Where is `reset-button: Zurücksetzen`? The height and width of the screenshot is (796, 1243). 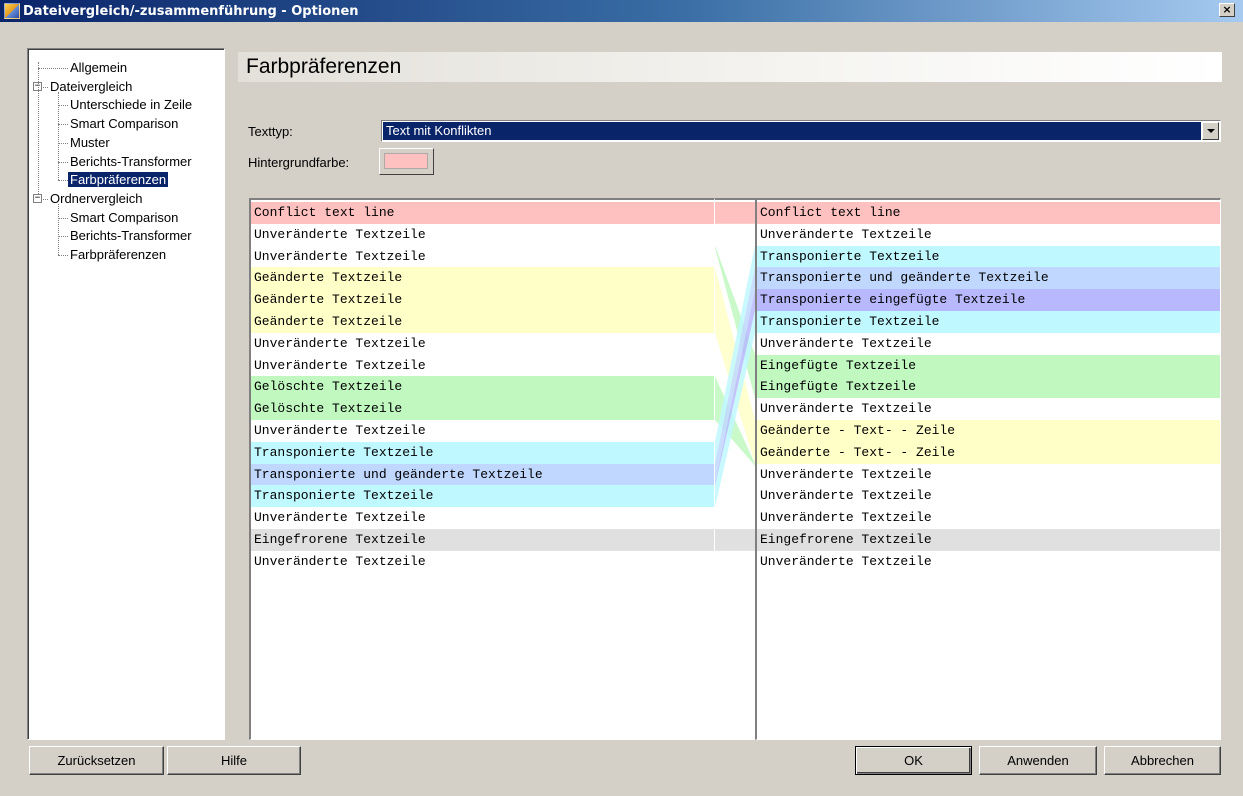 reset-button: Zurücksetzen is located at coordinates (96, 760).